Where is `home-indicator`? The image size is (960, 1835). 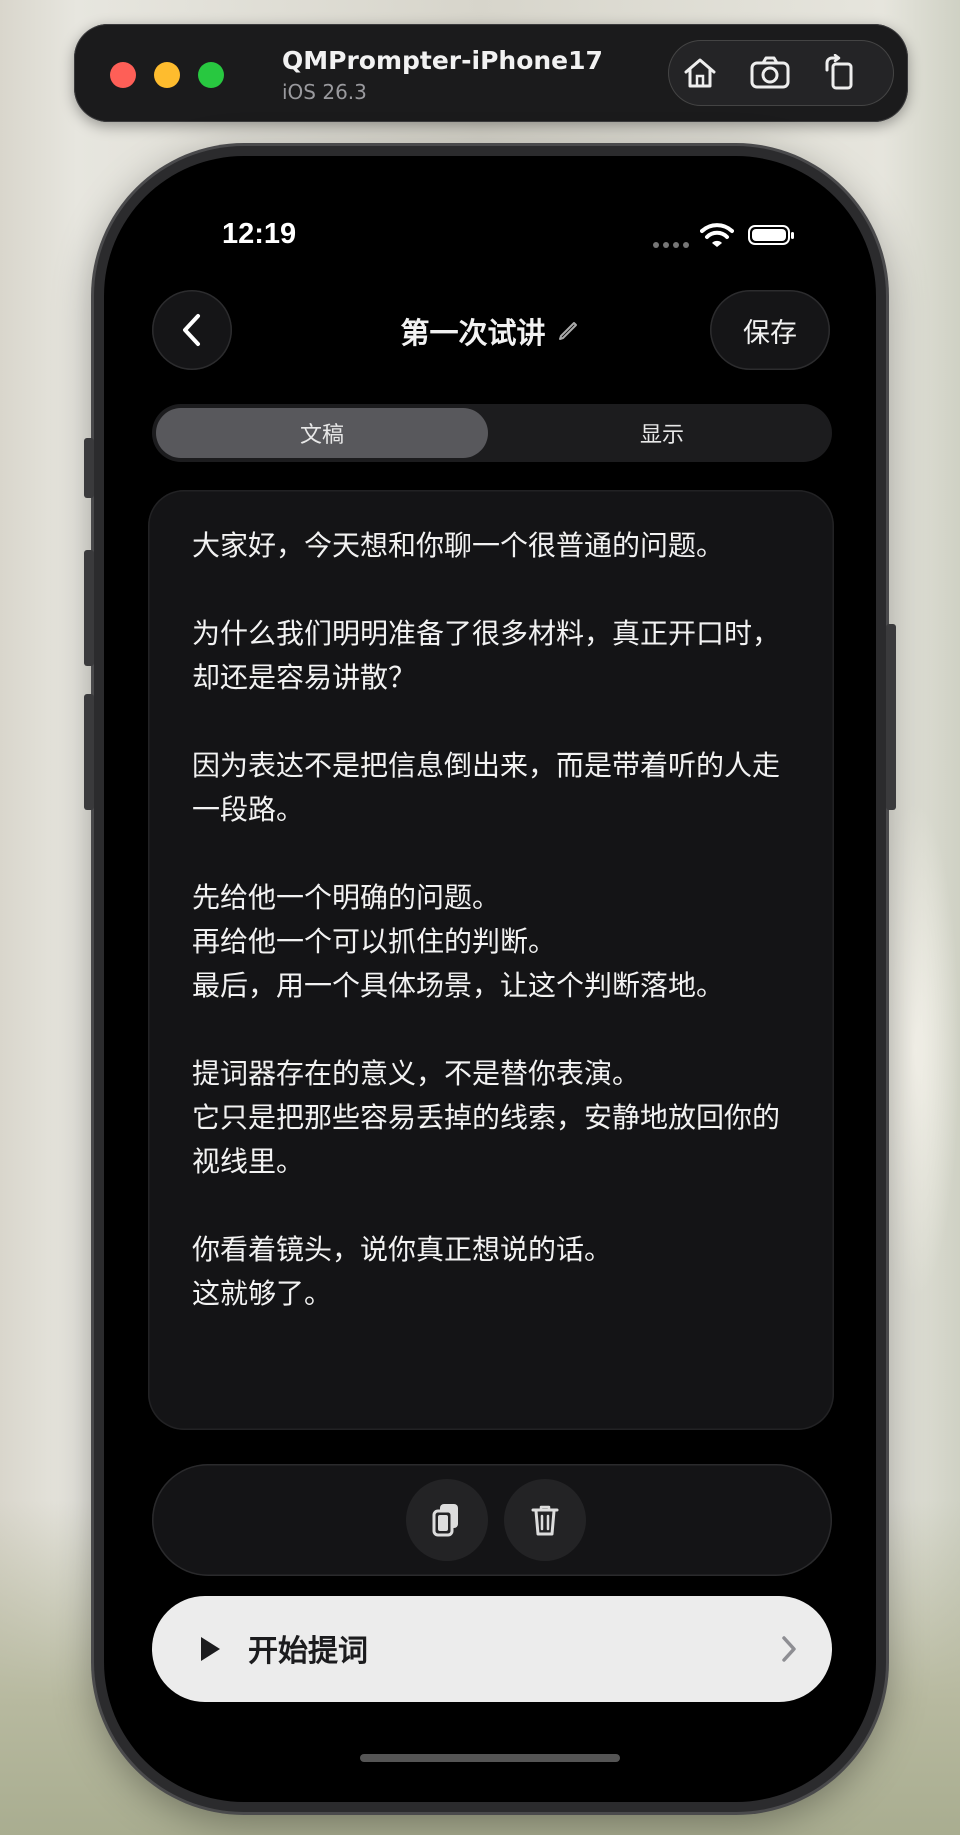 home-indicator is located at coordinates (490, 1758).